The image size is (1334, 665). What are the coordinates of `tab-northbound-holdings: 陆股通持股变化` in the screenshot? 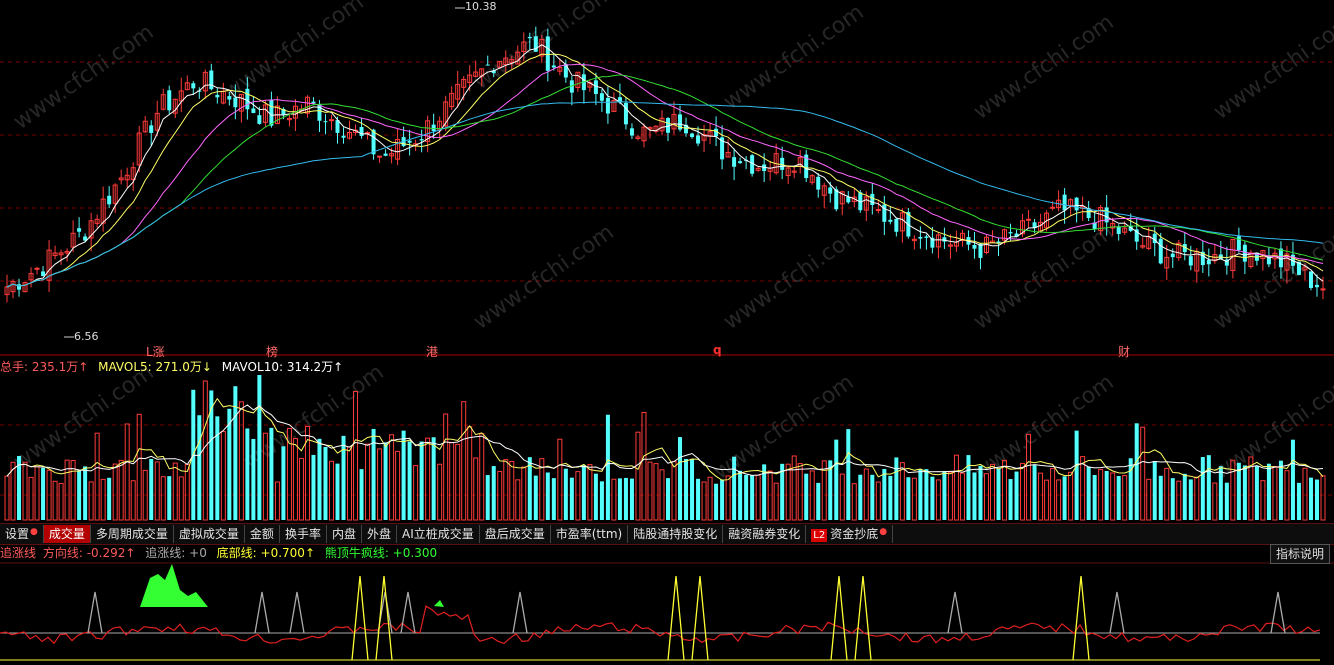 It's located at (676, 534).